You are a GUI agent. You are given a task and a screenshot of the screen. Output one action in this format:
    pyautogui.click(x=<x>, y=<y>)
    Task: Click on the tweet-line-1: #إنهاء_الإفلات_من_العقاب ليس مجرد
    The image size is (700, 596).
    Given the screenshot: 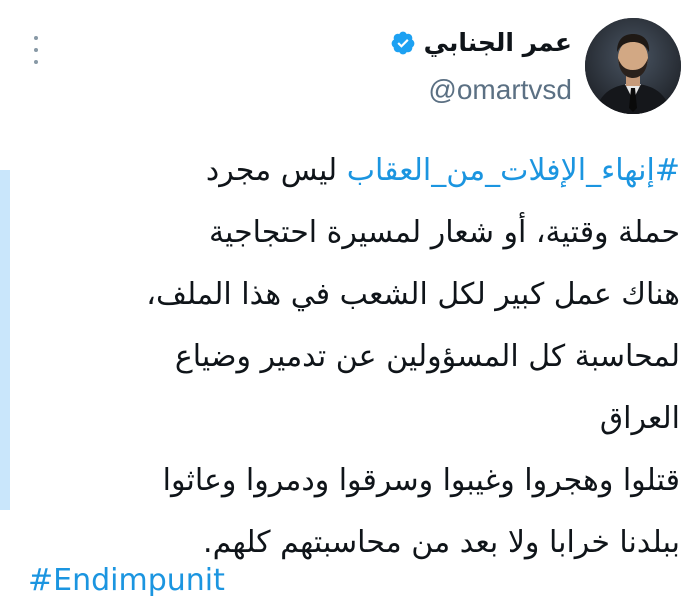 What is the action you would take?
    pyautogui.click(x=350, y=171)
    